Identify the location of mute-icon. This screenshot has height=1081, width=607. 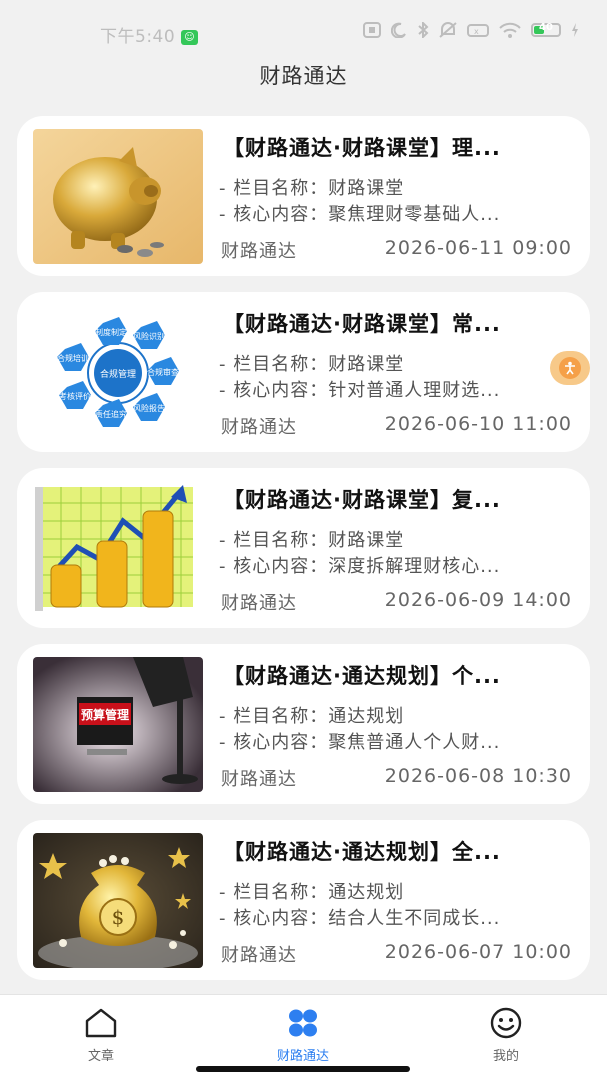
(448, 30).